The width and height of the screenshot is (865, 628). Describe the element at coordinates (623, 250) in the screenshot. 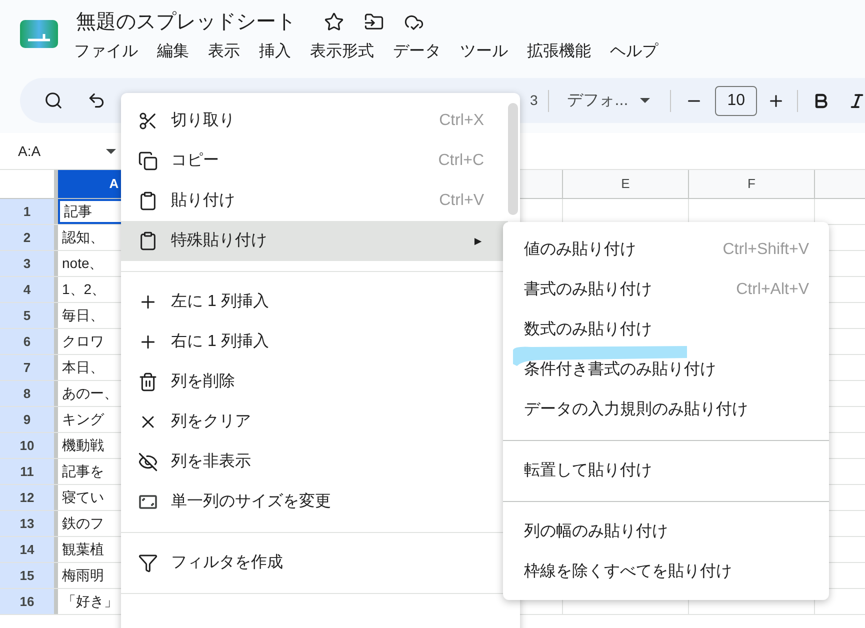

I see `menu-item: 値のみ貼り付け` at that location.